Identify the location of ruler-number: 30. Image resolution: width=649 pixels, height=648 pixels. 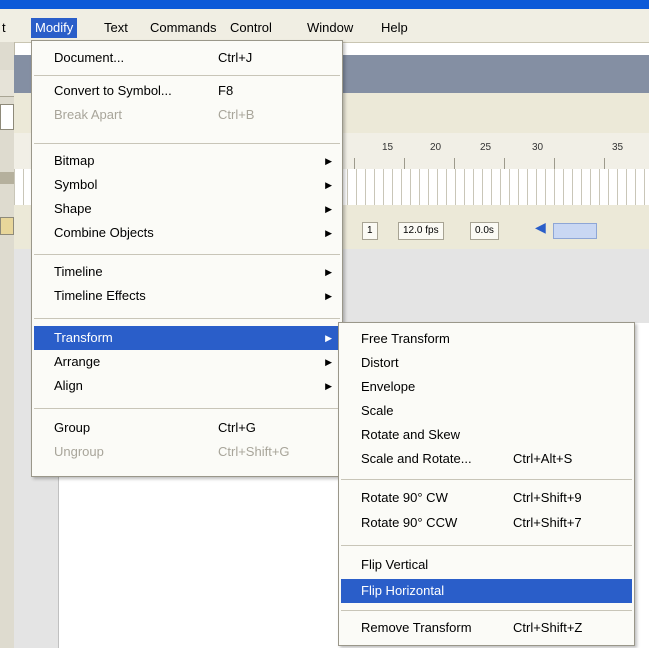
(538, 147).